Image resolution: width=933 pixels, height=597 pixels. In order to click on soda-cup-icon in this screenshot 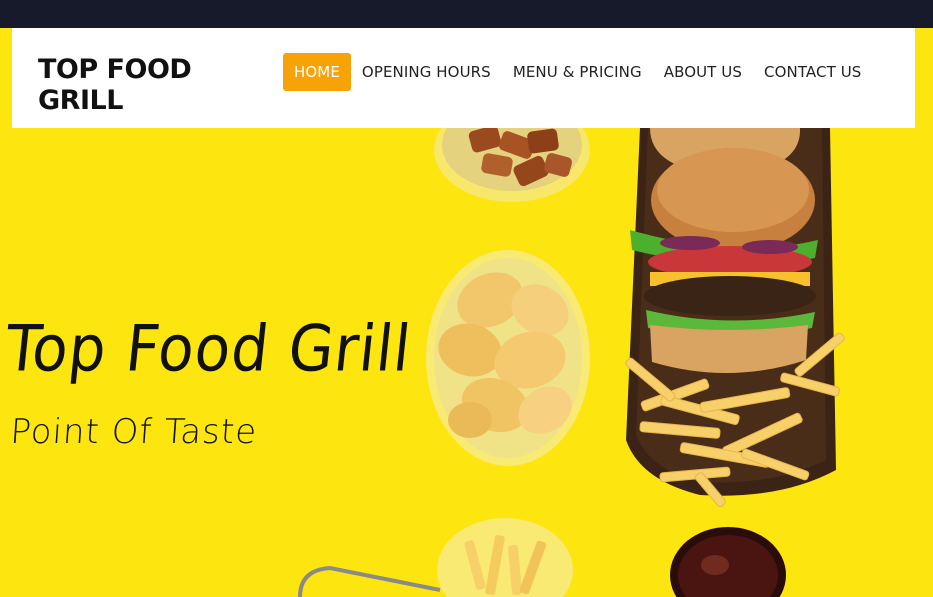, I will do `click(728, 562)`.